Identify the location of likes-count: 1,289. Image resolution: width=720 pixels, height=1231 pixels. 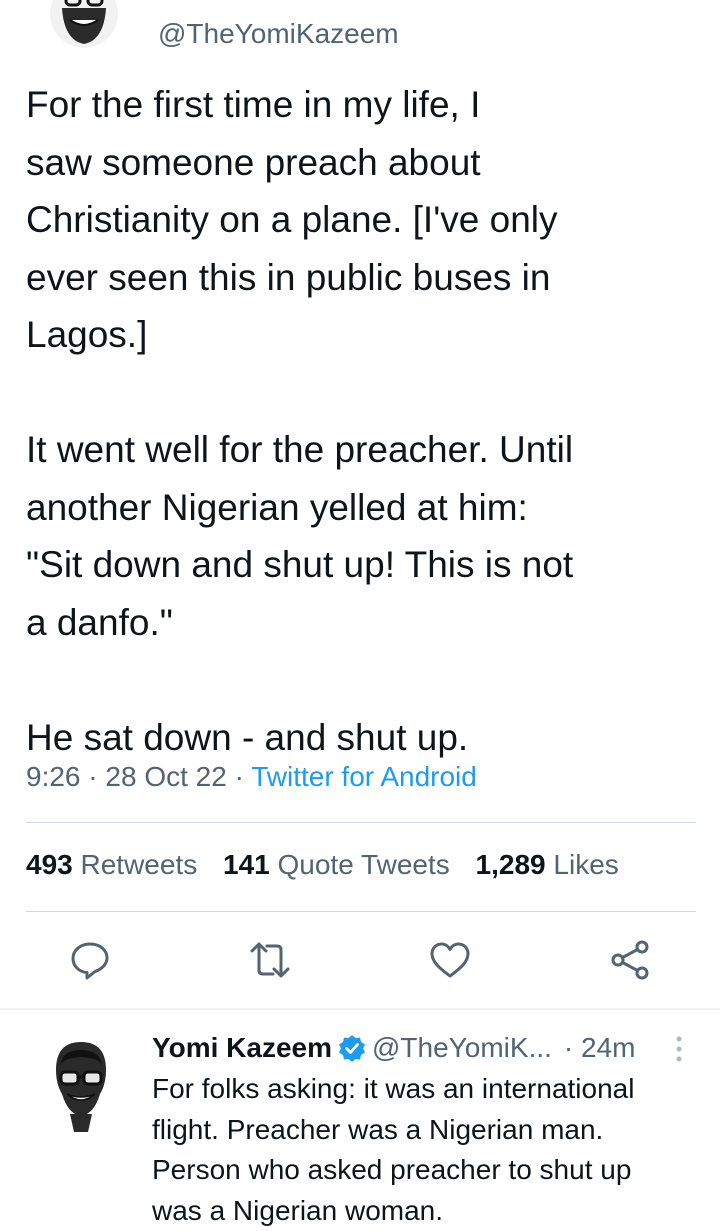
(510, 864).